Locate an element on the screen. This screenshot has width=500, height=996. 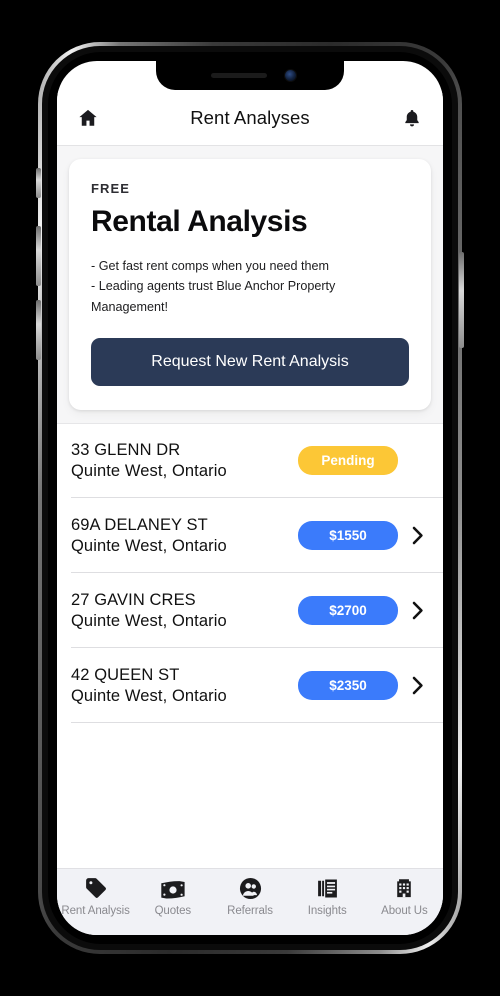
table-row: 33 GLENN DR Quinte West, Ontario Pending is located at coordinates (250, 461).